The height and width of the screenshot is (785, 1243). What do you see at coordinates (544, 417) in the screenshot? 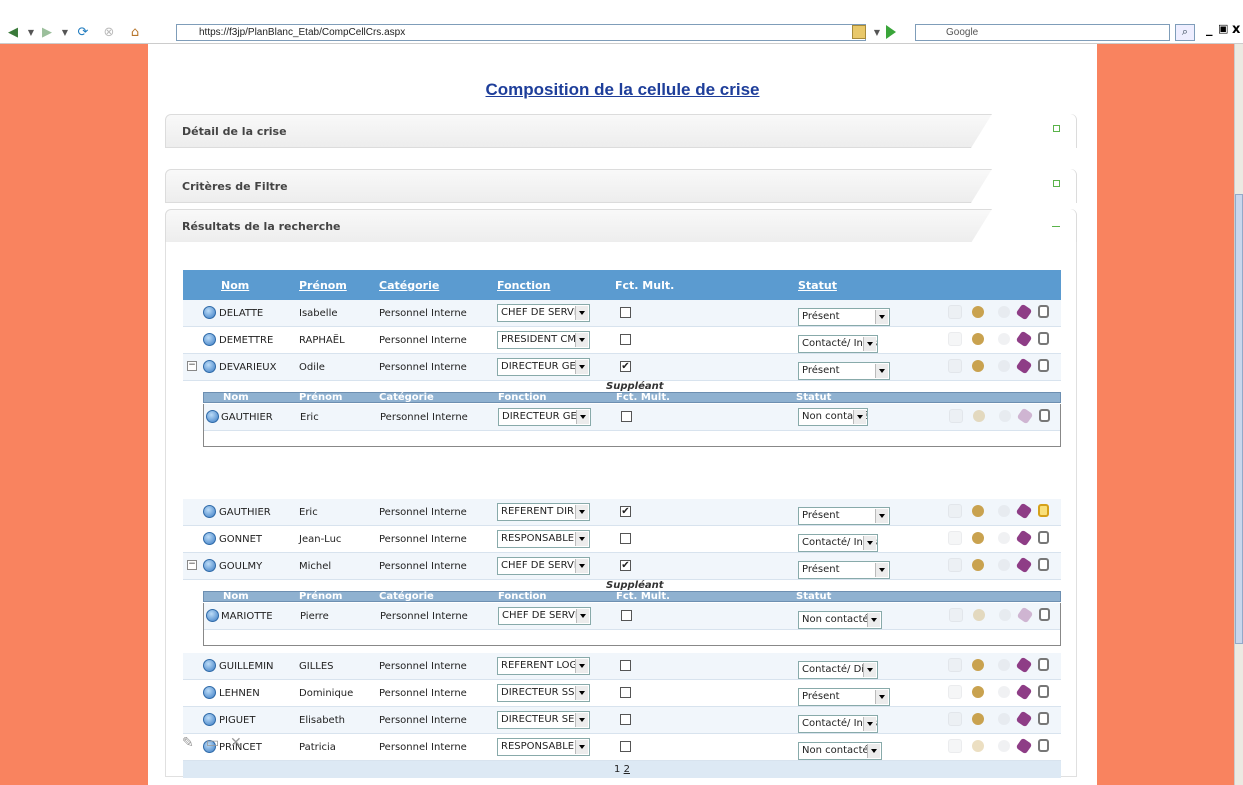
I see `fonction-select: DIRECTEUR GEN` at bounding box center [544, 417].